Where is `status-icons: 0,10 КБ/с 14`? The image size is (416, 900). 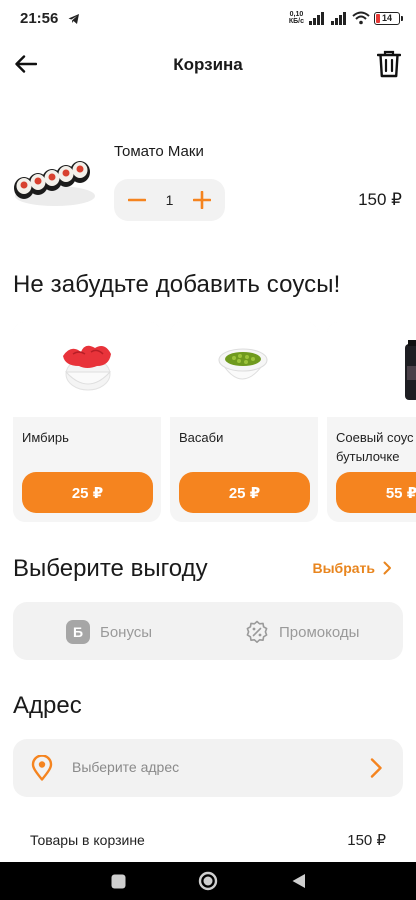 status-icons: 0,10 КБ/с 14 is located at coordinates (345, 18).